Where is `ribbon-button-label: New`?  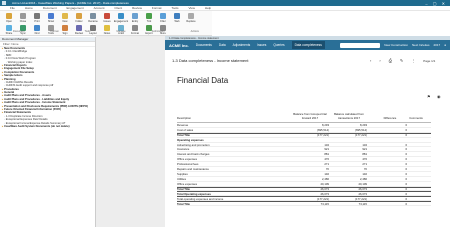
ribbon-button-label: New is located at coordinates (65, 21).